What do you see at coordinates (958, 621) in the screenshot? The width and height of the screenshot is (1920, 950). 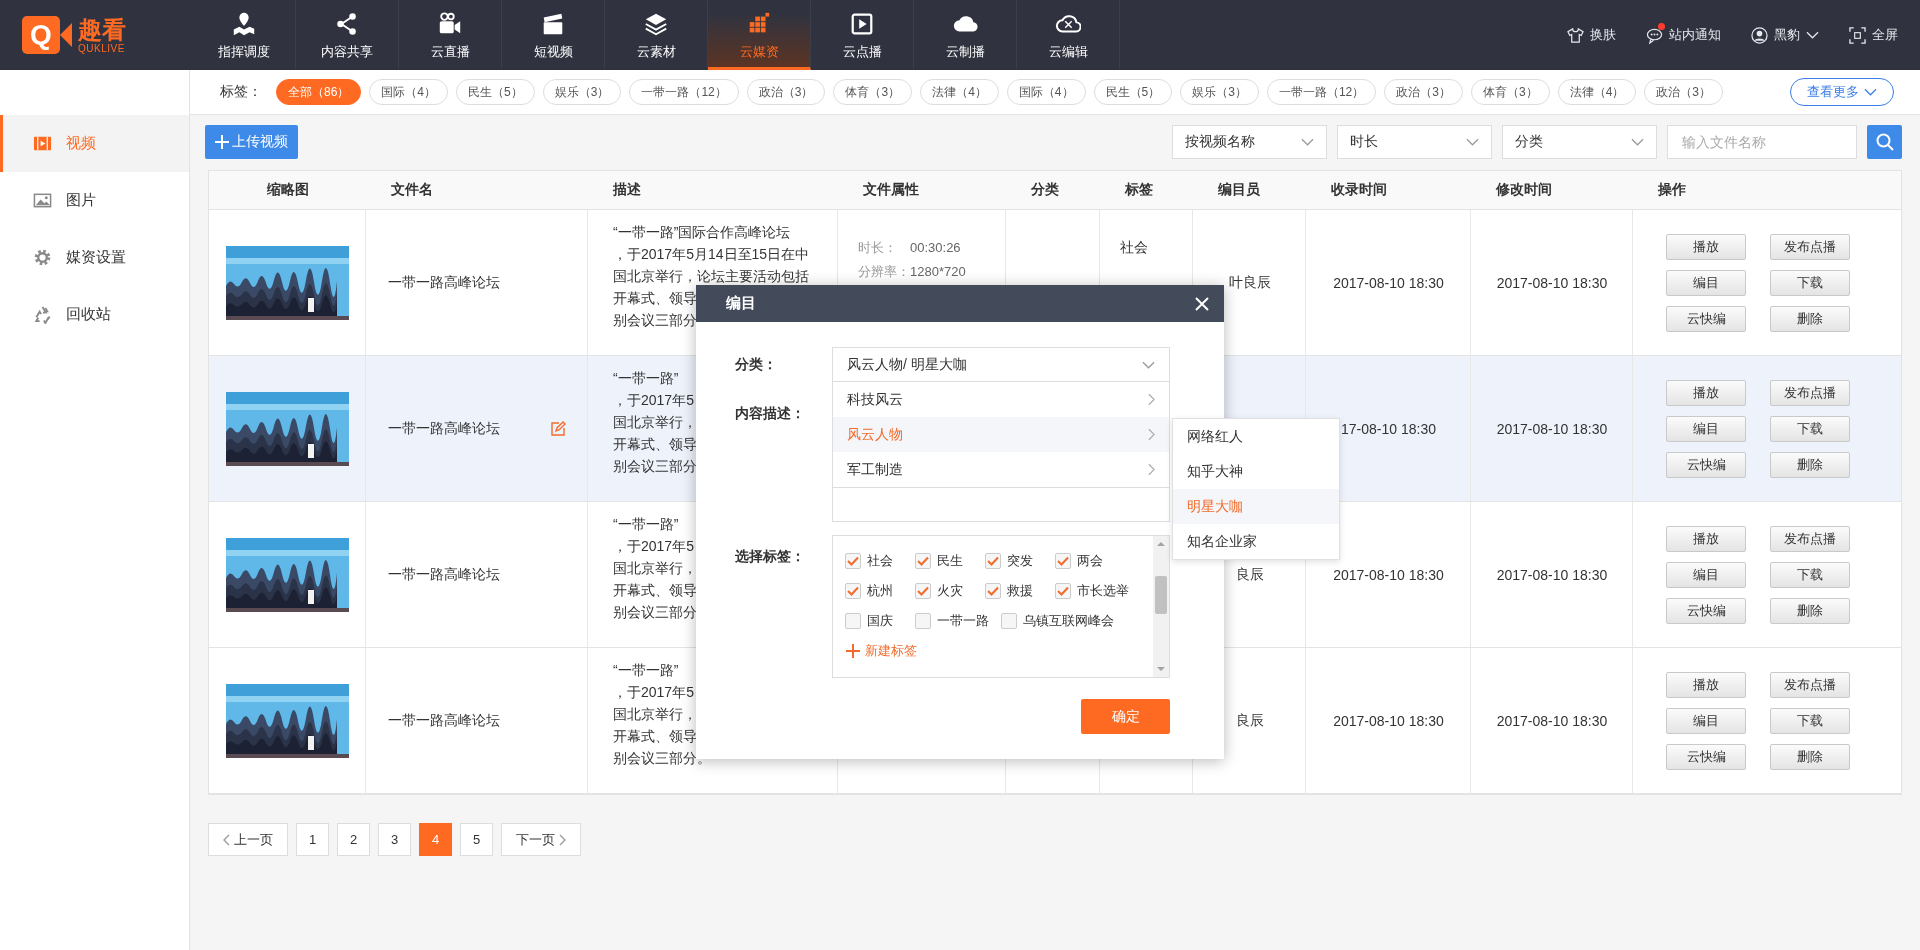 I see `tag-option: 一带一路` at bounding box center [958, 621].